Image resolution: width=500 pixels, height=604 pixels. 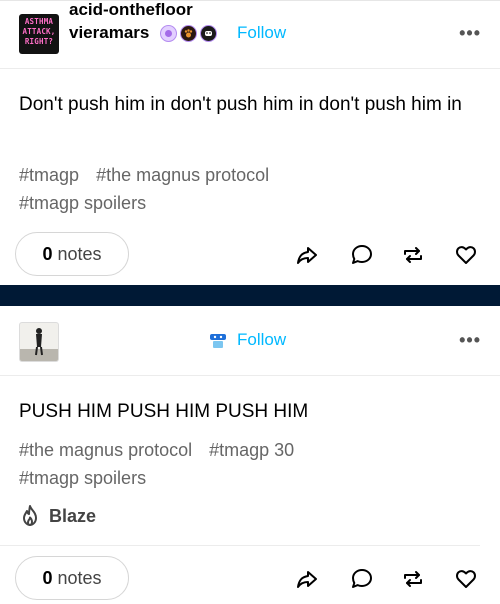 I want to click on robot-badge-icon, so click(x=218, y=341).